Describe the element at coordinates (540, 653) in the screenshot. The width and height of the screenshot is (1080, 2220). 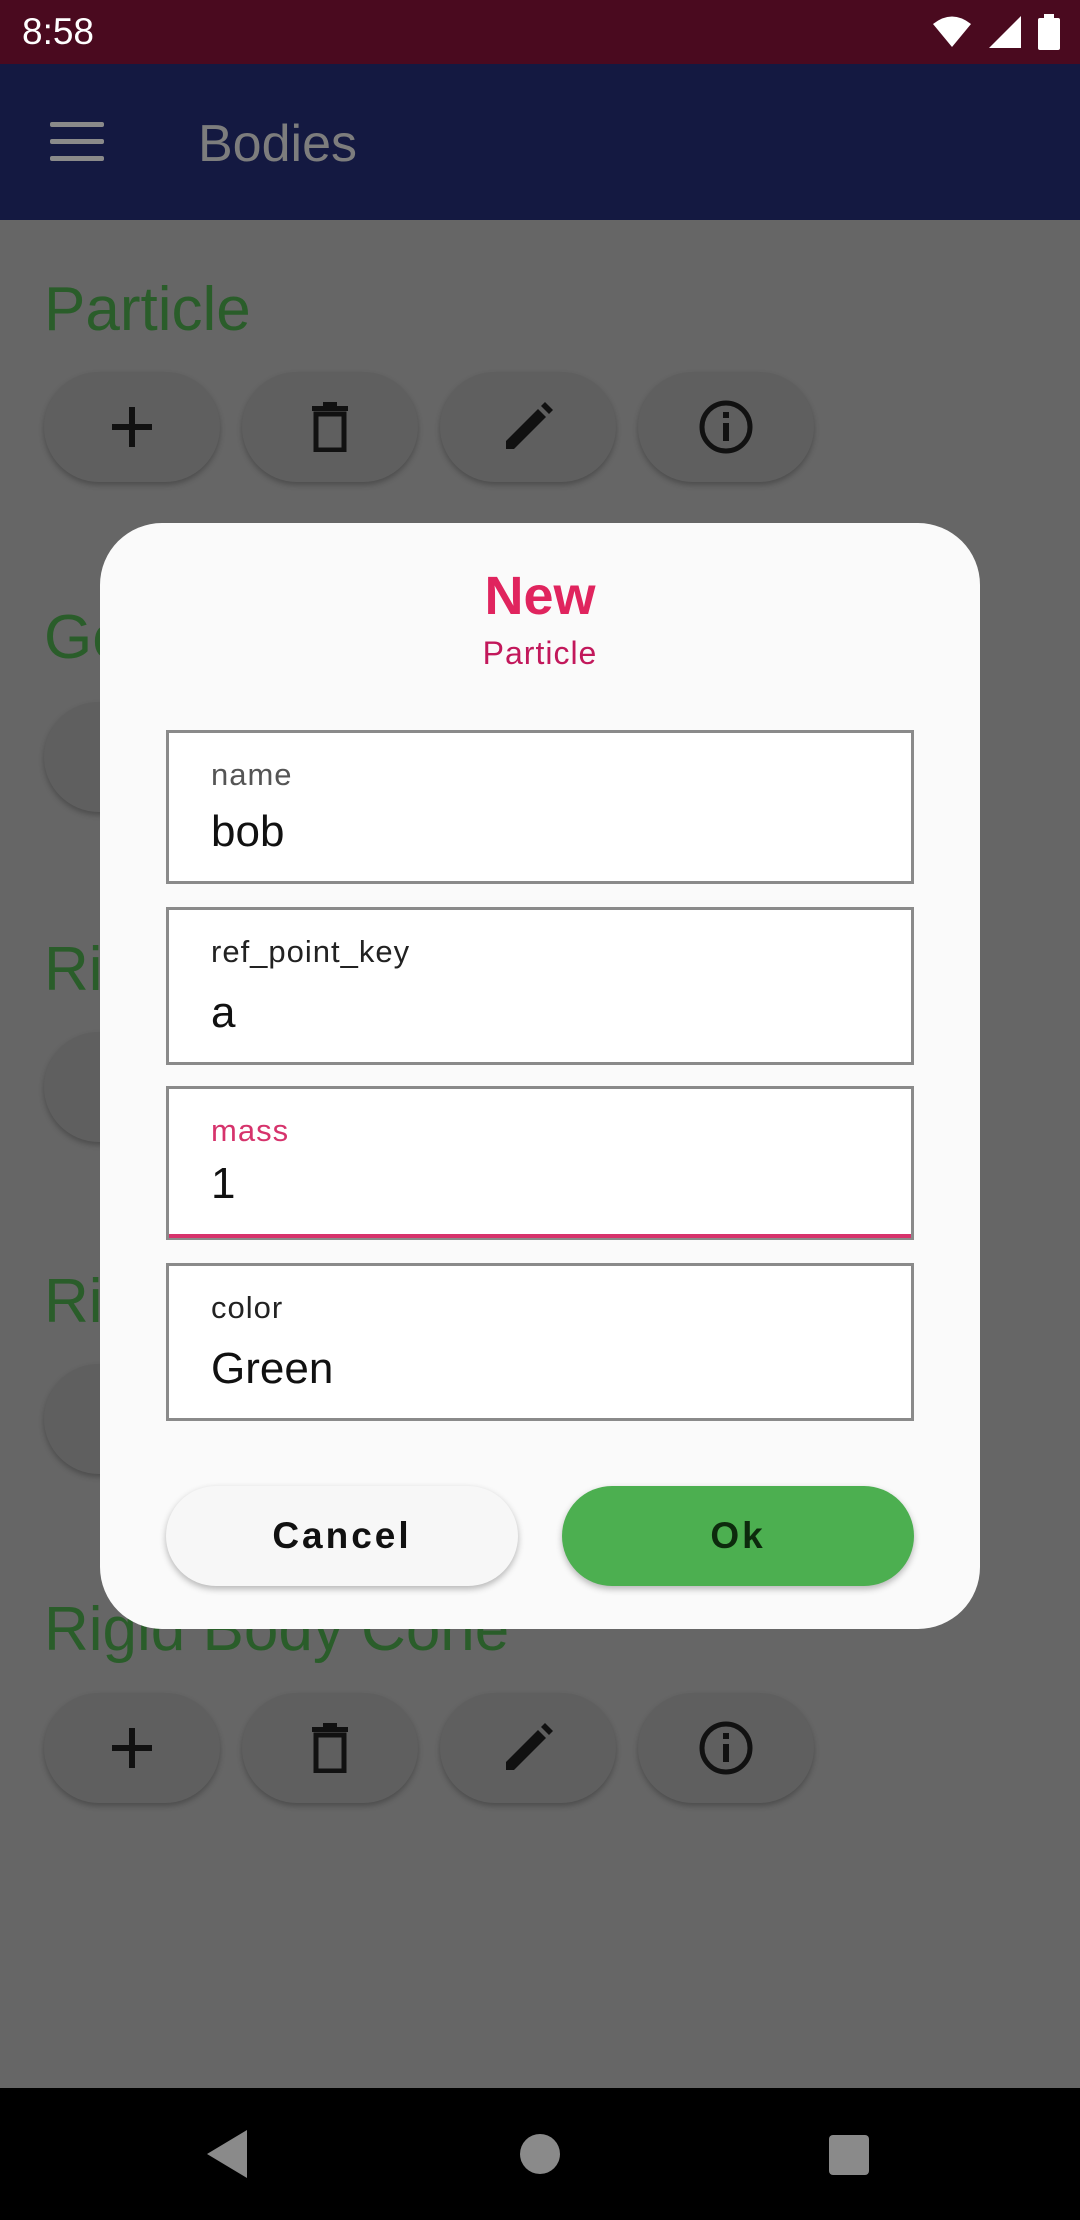
I see `dialog-subtitle: Particle` at that location.